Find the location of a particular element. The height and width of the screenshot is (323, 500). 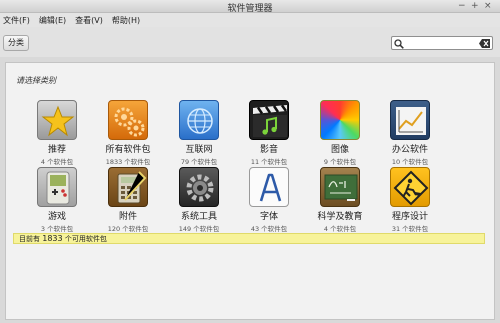

status-suffix: 个可用软件包 is located at coordinates (85, 239).